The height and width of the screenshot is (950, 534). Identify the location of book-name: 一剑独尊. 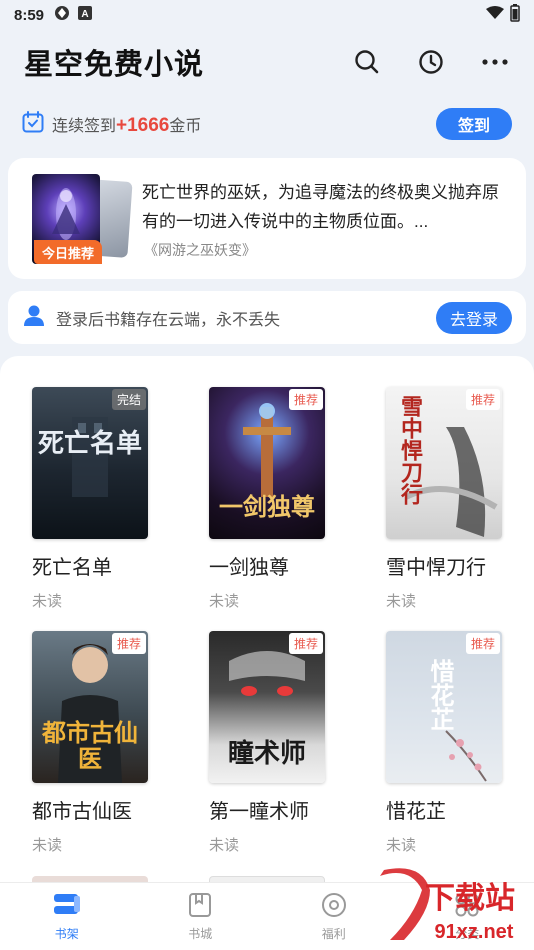
(249, 568).